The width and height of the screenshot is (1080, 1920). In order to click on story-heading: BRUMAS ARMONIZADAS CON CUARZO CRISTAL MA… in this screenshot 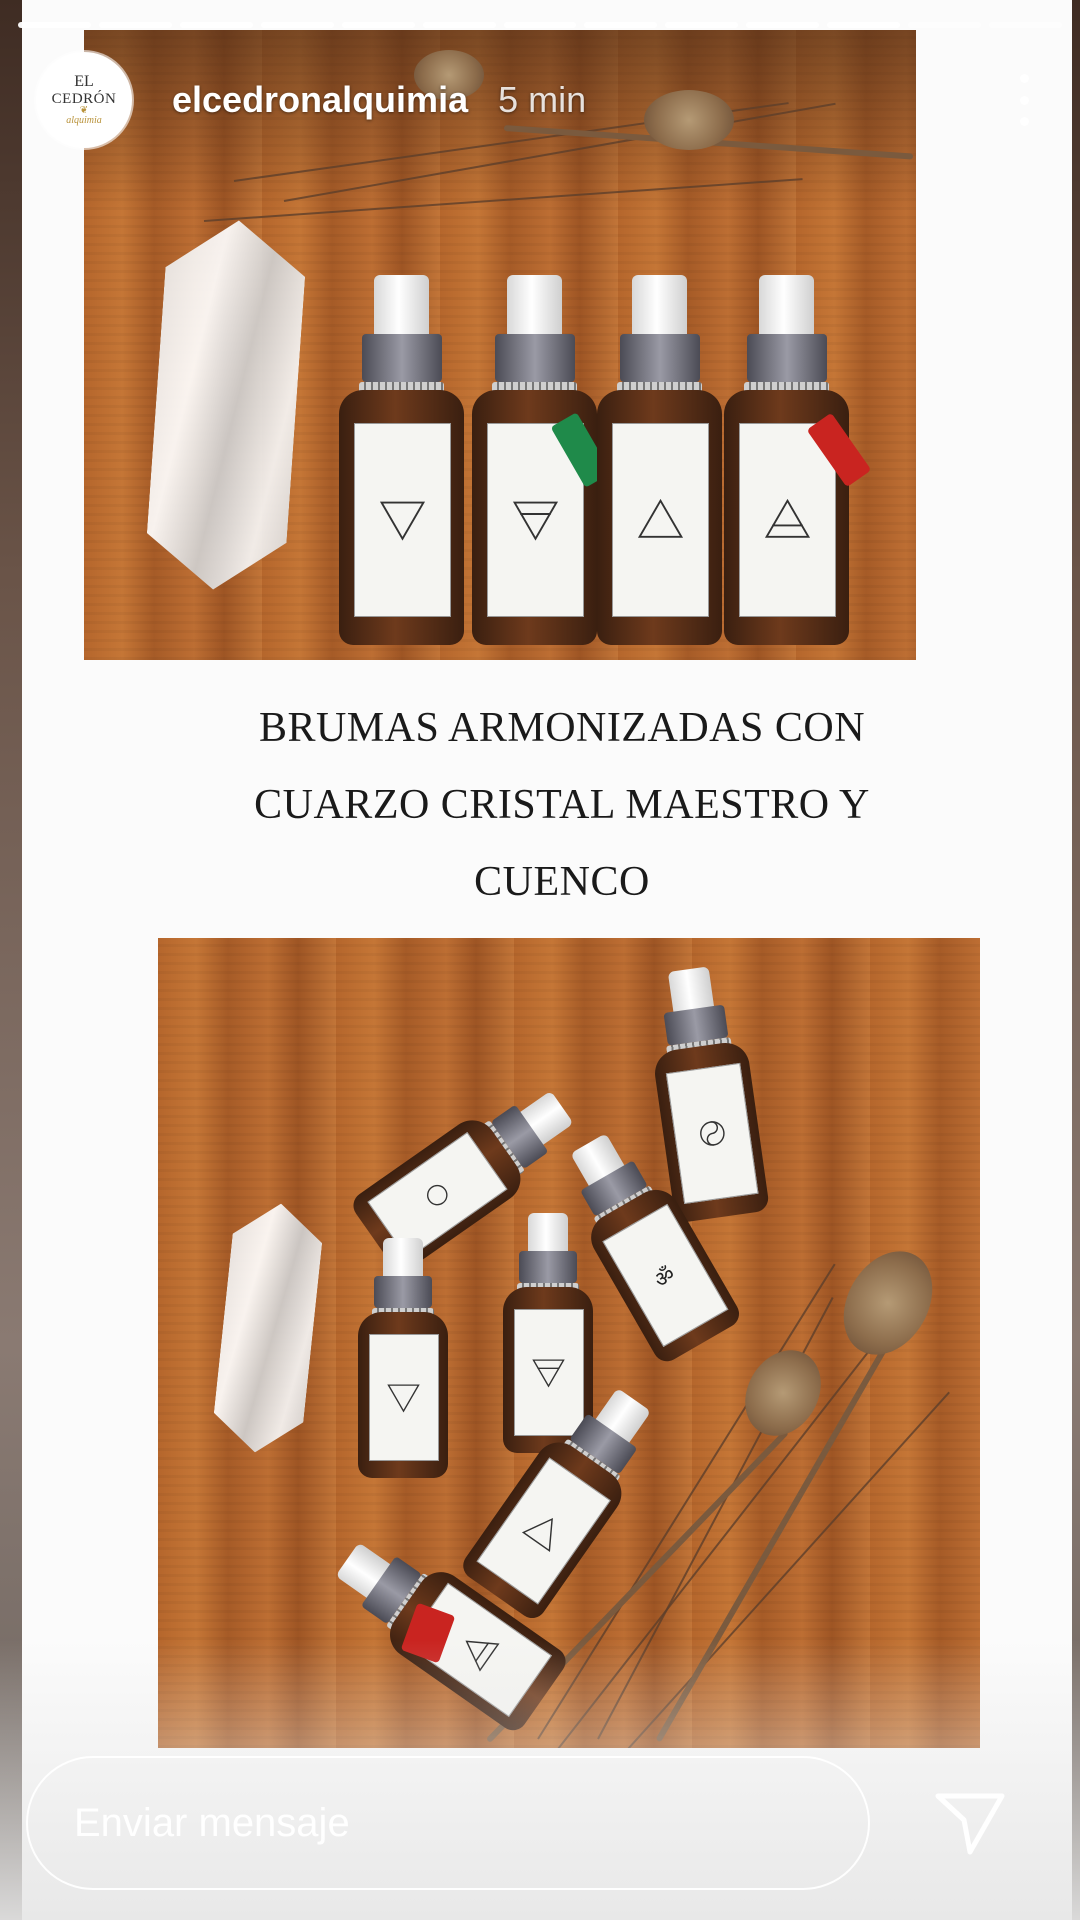, I will do `click(562, 805)`.